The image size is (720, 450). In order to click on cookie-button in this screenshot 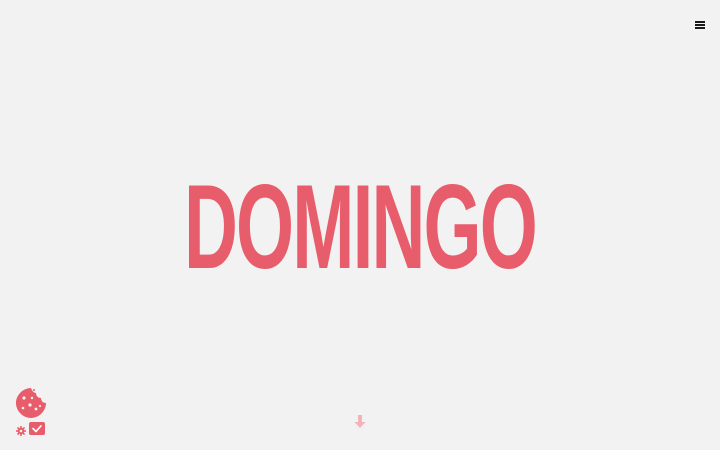, I will do `click(31, 403)`.